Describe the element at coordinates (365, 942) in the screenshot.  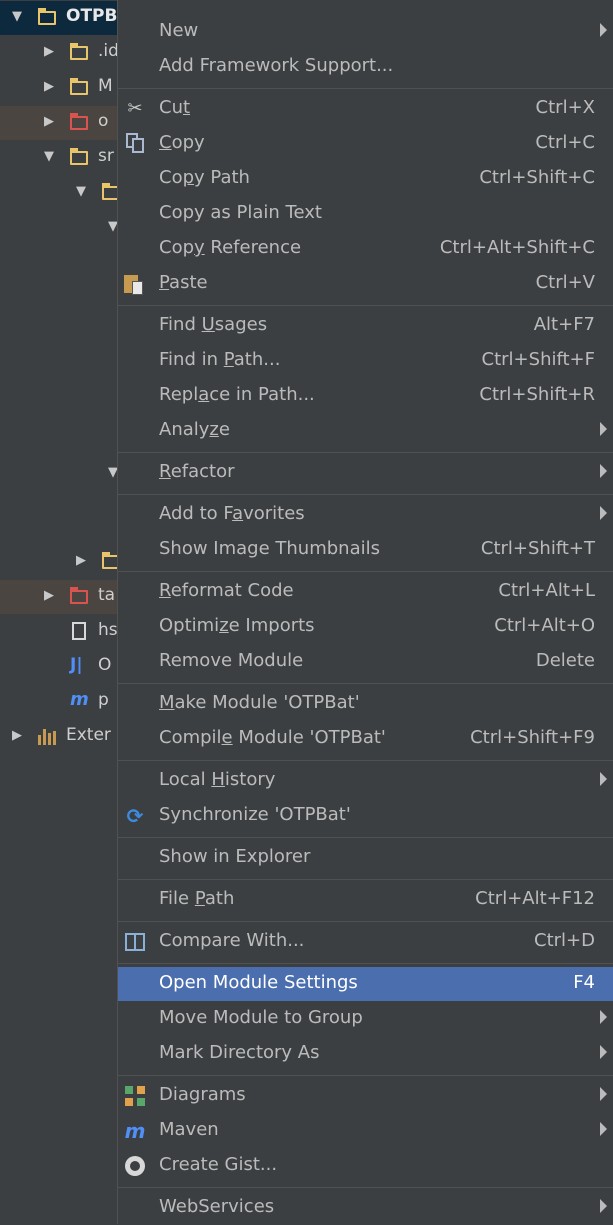
I see `menu-item-compare-with: Compare With... Ctrl+D` at that location.